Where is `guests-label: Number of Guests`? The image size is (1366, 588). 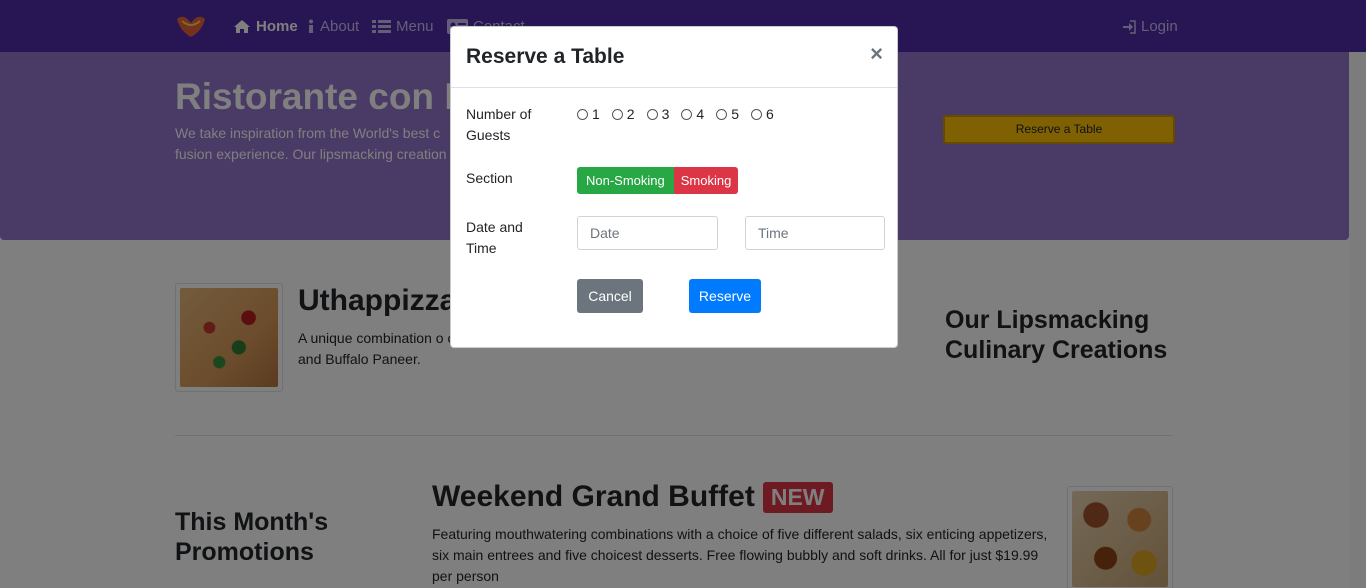 guests-label: Number of Guests is located at coordinates (499, 124).